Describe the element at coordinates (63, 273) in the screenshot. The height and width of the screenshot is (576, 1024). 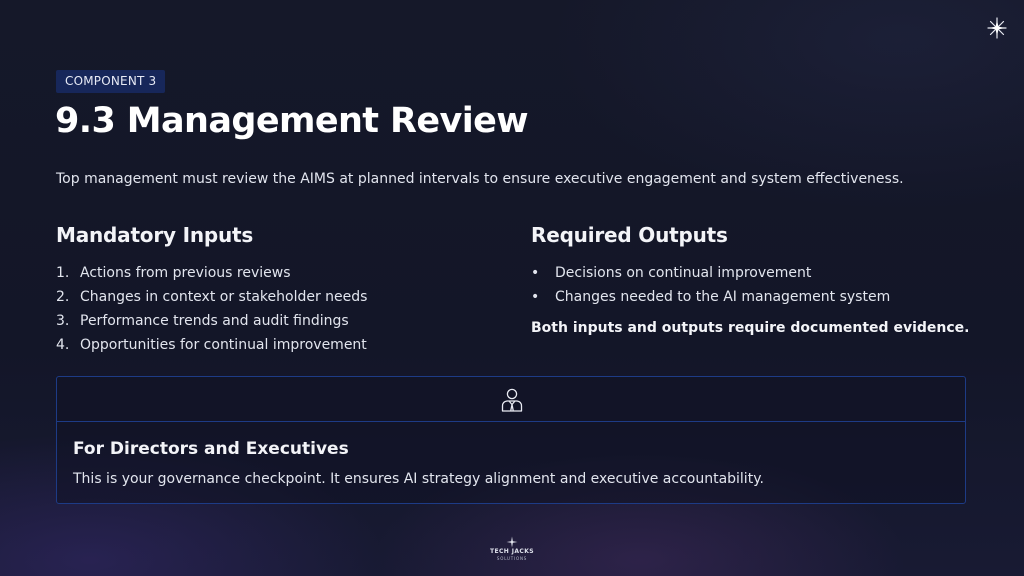
I see `list-marker: 1.` at that location.